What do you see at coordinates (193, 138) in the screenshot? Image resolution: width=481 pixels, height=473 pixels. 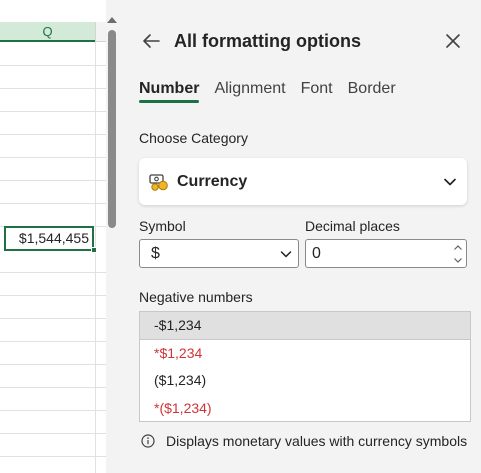 I see `choose-category-label: Choose Category` at bounding box center [193, 138].